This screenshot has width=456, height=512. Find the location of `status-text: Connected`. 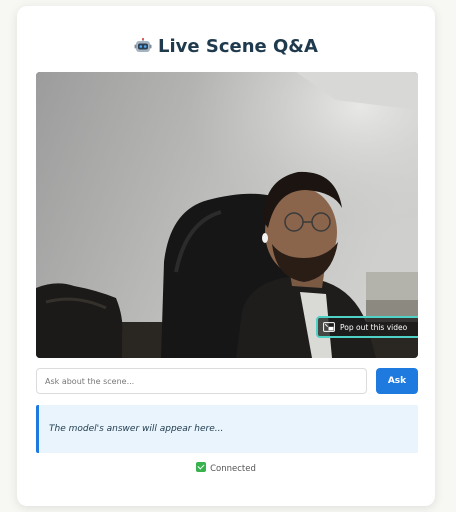

status-text: Connected is located at coordinates (233, 469).